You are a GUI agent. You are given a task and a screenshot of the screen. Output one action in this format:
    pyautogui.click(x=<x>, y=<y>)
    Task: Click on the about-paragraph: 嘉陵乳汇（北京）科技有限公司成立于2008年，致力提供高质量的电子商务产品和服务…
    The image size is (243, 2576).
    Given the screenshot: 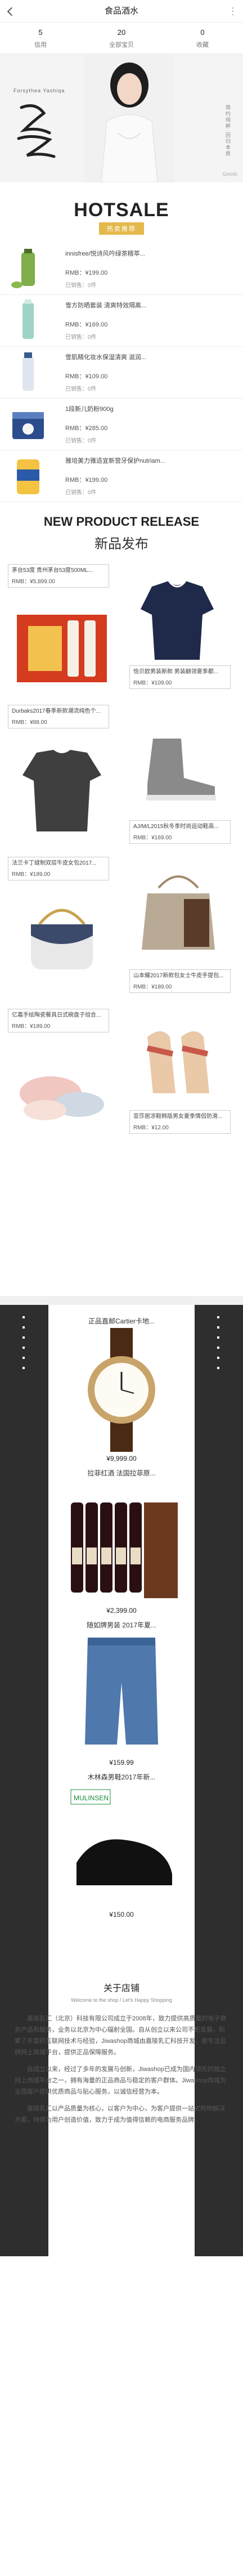 What is the action you would take?
    pyautogui.click(x=121, y=2035)
    